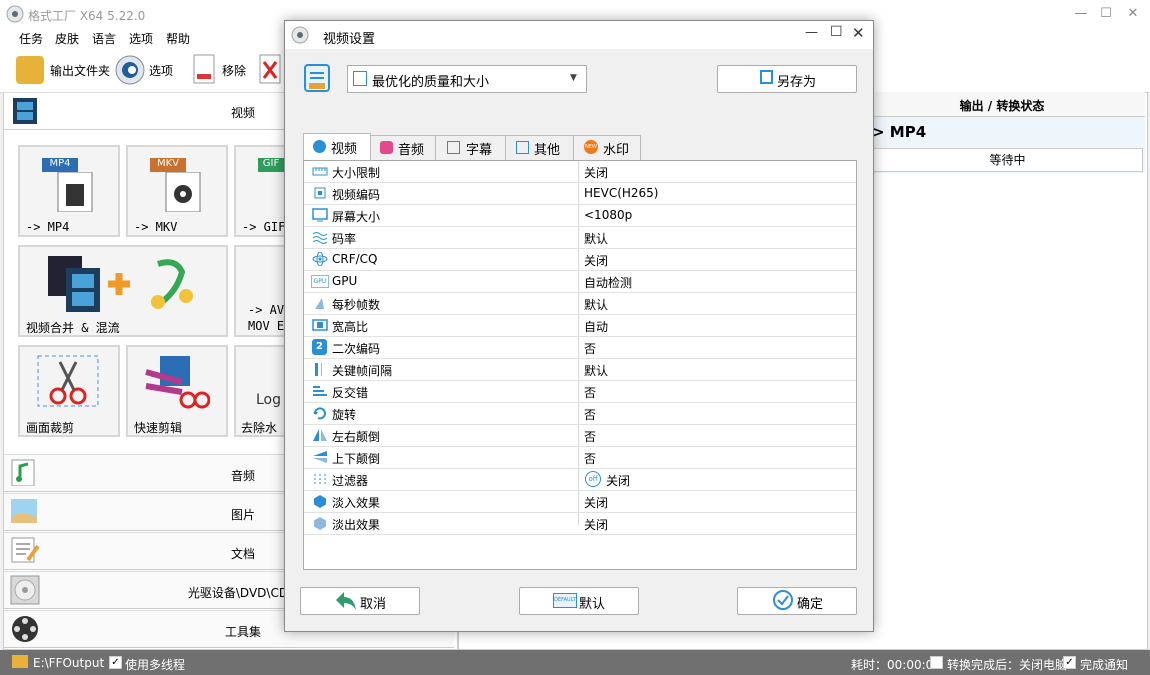  Describe the element at coordinates (31, 38) in the screenshot. I see `menu-task: 任务` at that location.